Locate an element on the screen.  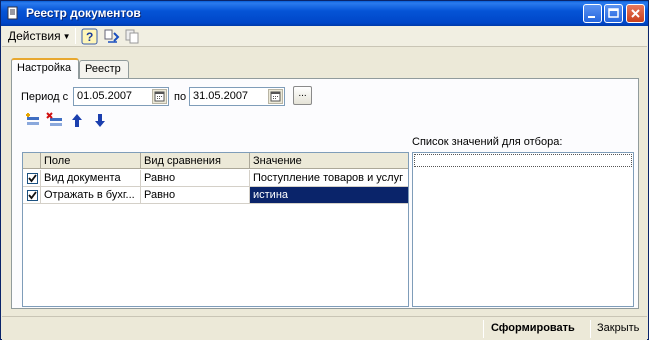
table-row: Отражать в бухг... Равно истина is located at coordinates (215, 195).